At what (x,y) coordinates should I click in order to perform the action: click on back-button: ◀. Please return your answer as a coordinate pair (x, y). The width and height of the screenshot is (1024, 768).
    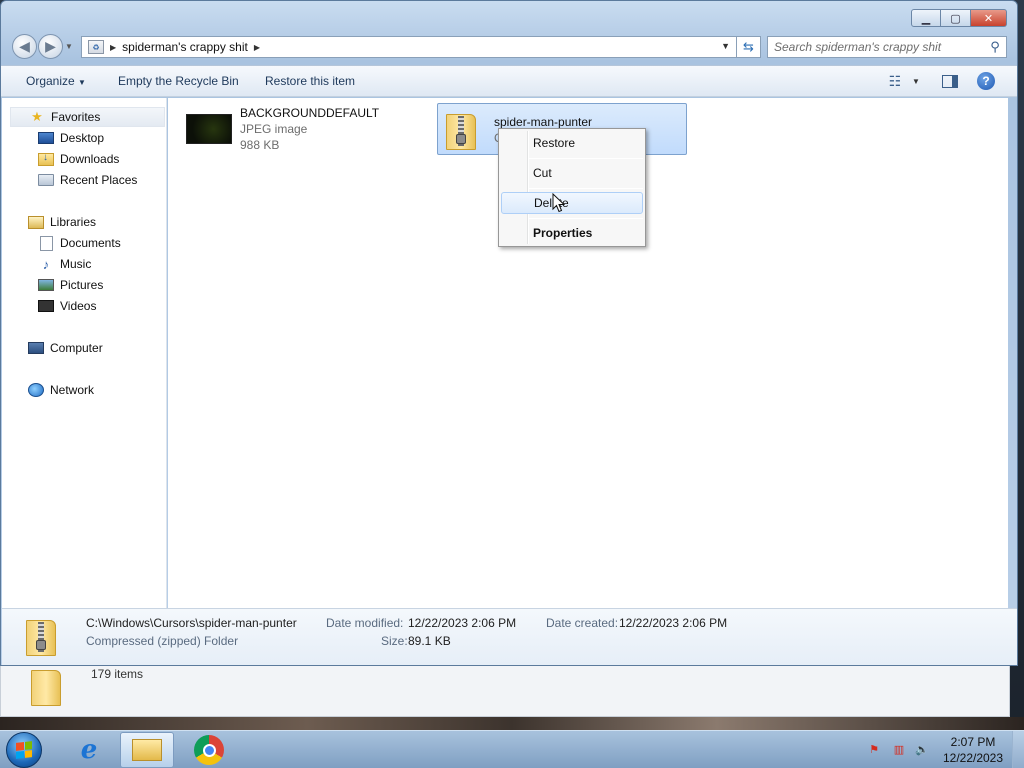
    Looking at the image, I should click on (24, 46).